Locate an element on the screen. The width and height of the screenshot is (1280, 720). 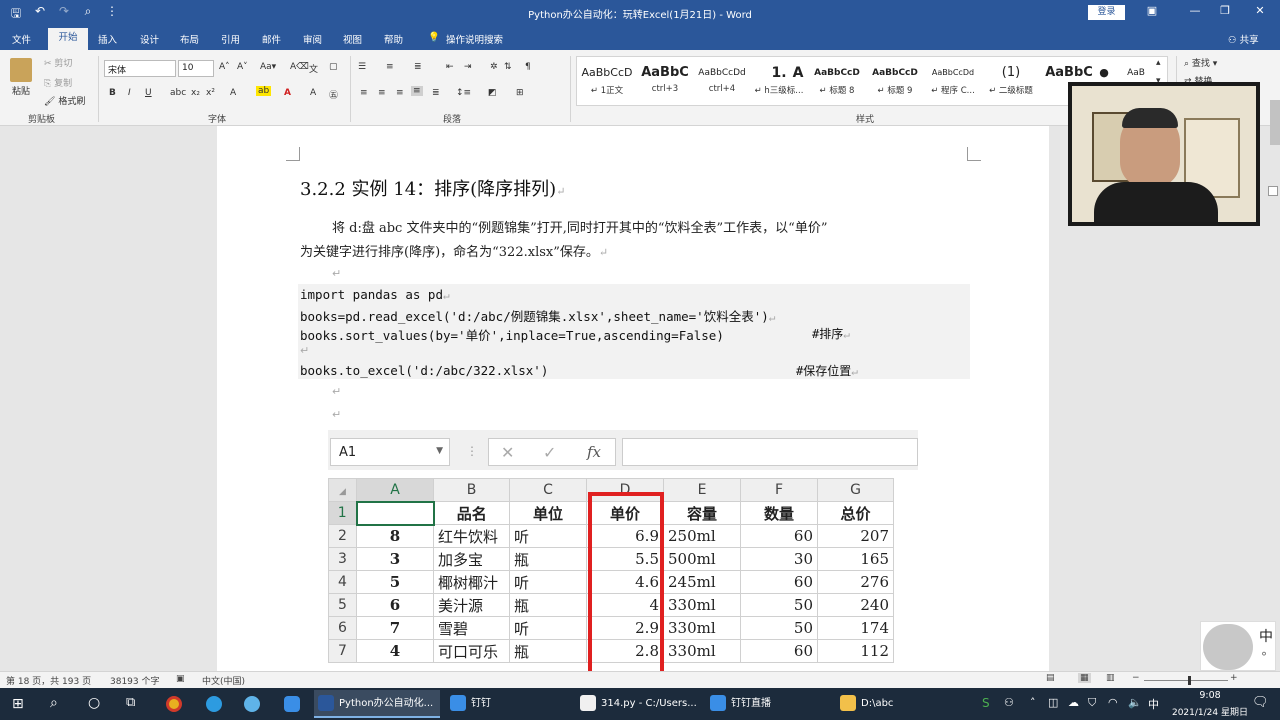
maximize-icon: ❐ is located at coordinates (1225, 10).